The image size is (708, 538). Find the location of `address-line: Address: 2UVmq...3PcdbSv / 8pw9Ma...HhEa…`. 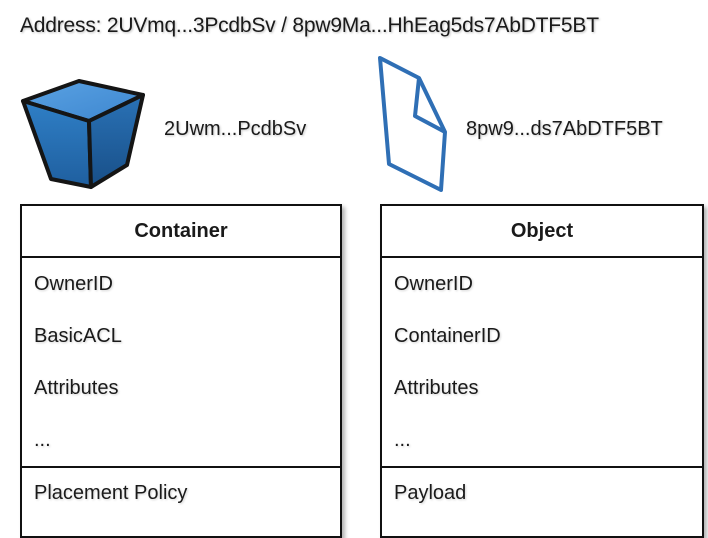

address-line: Address: 2UVmq...3PcdbSv / 8pw9Ma...HhEa… is located at coordinates (309, 25).